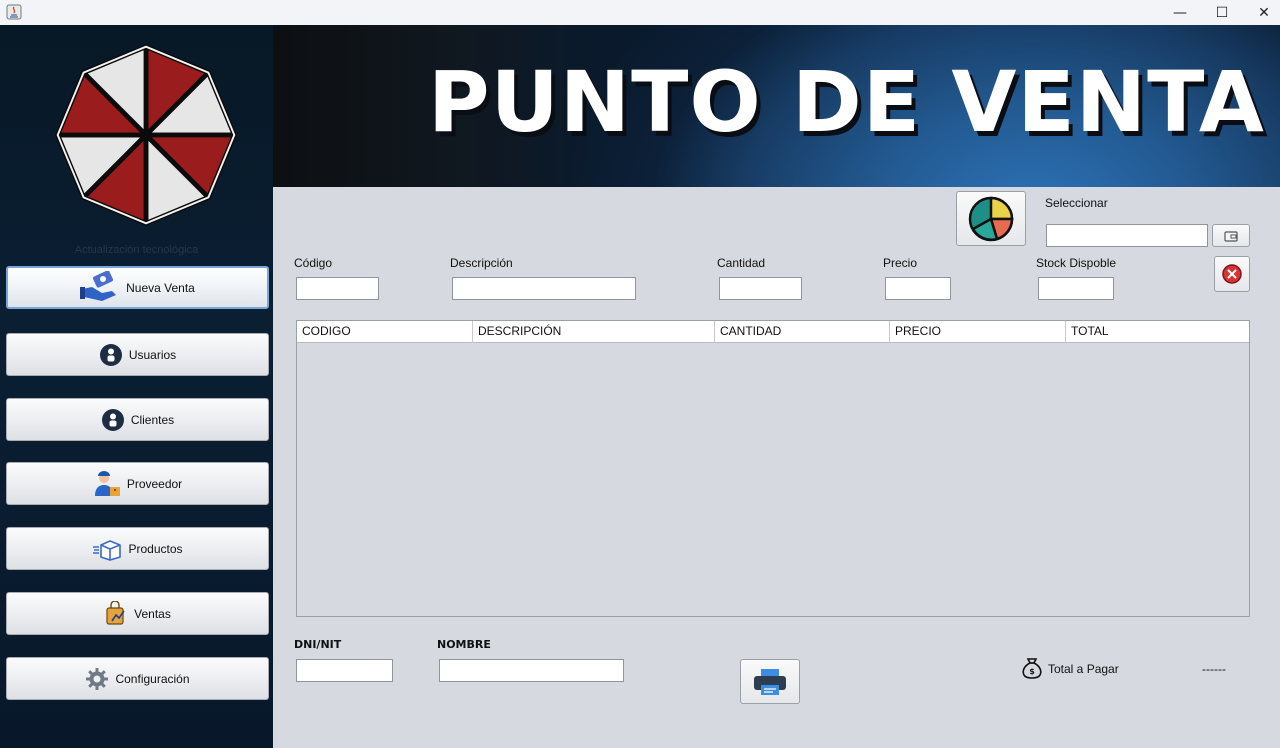  Describe the element at coordinates (481, 263) in the screenshot. I see `descripcion-label: Descripción` at that location.